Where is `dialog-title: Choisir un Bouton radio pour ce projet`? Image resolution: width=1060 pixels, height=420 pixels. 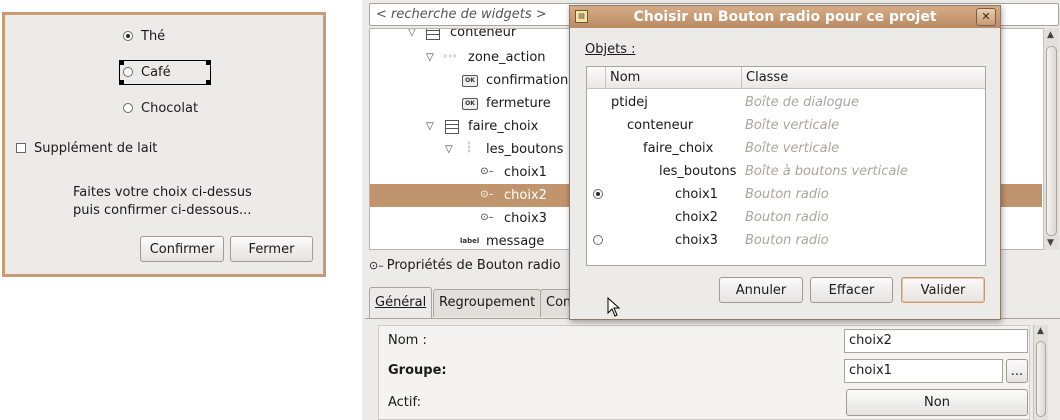 dialog-title: Choisir un Bouton radio pour ce projet is located at coordinates (785, 17).